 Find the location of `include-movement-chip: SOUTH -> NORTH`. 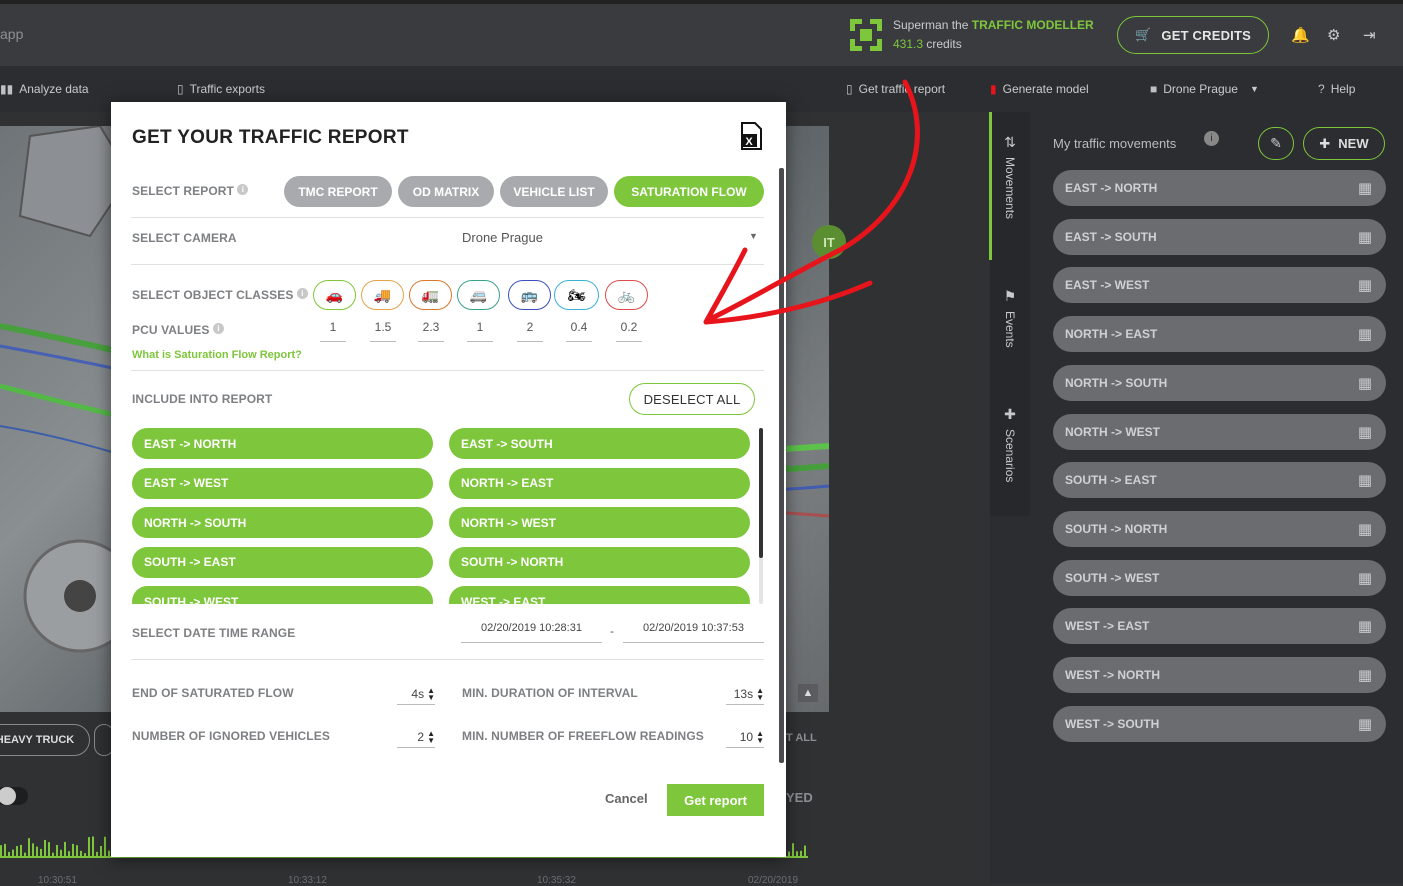

include-movement-chip: SOUTH -> NORTH is located at coordinates (599, 562).